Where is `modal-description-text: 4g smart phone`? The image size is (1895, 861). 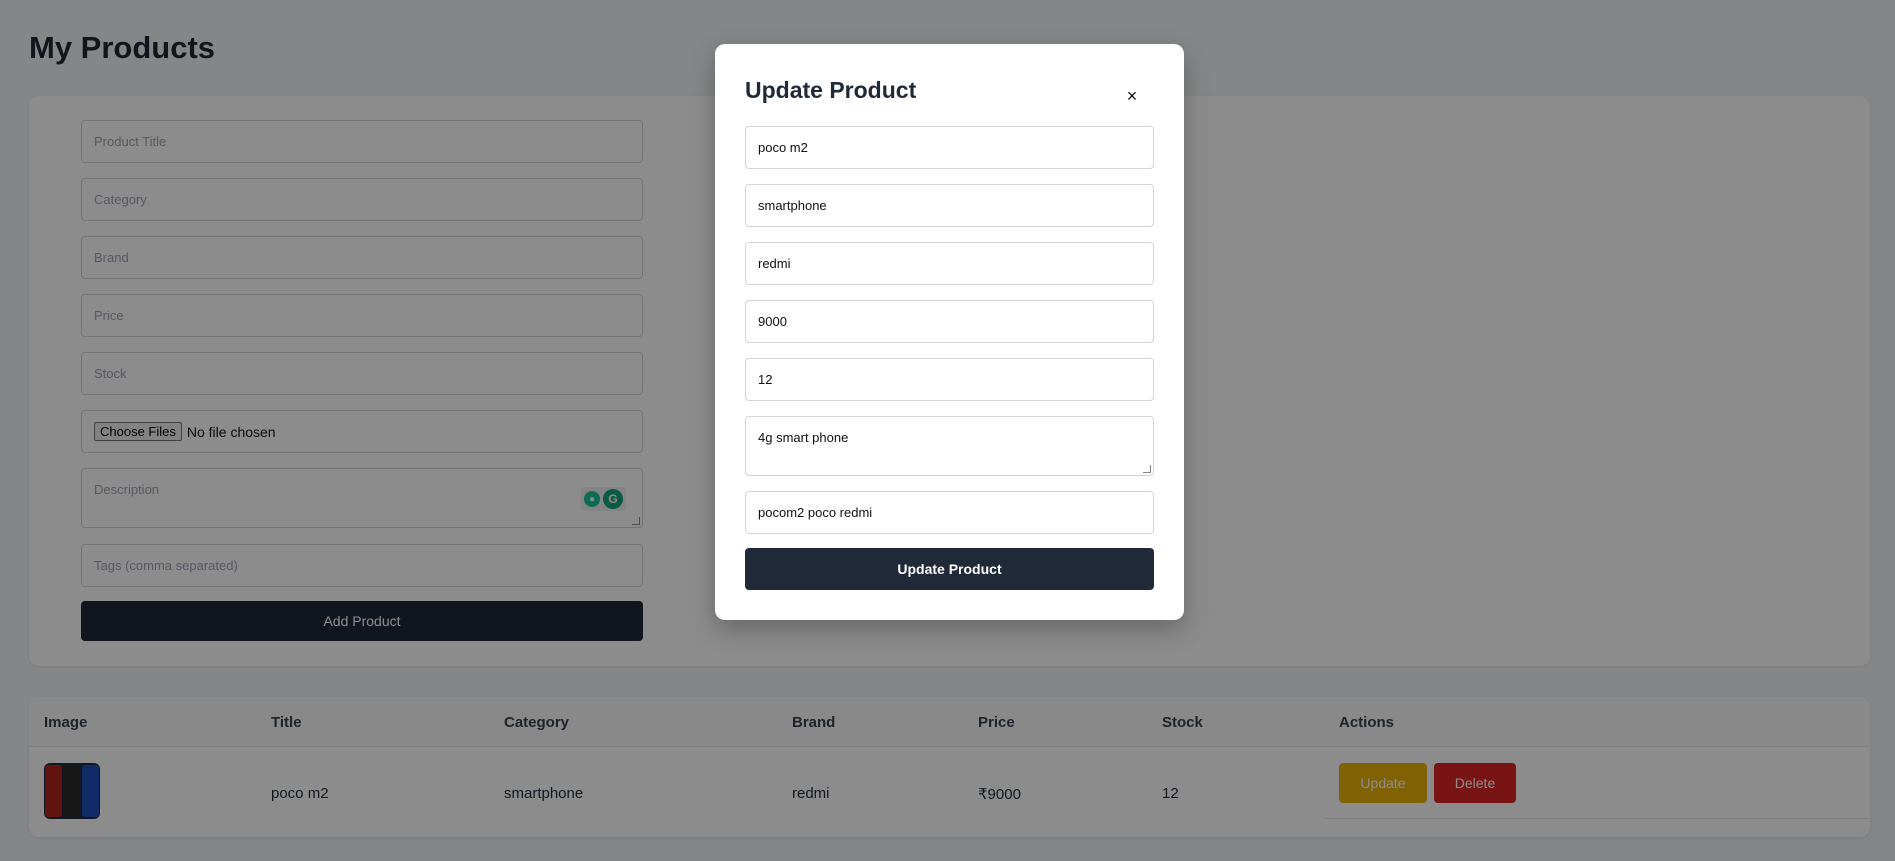 modal-description-text: 4g smart phone is located at coordinates (803, 437).